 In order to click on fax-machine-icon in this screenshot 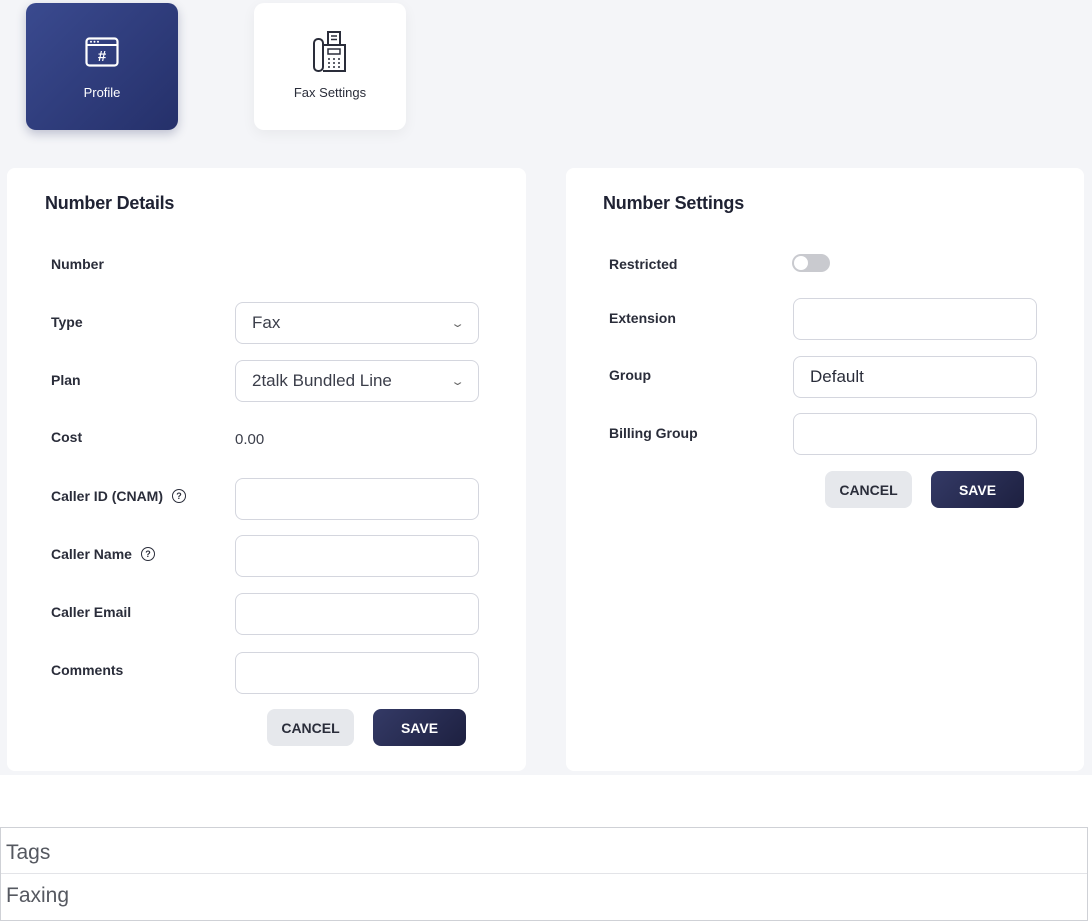, I will do `click(330, 52)`.